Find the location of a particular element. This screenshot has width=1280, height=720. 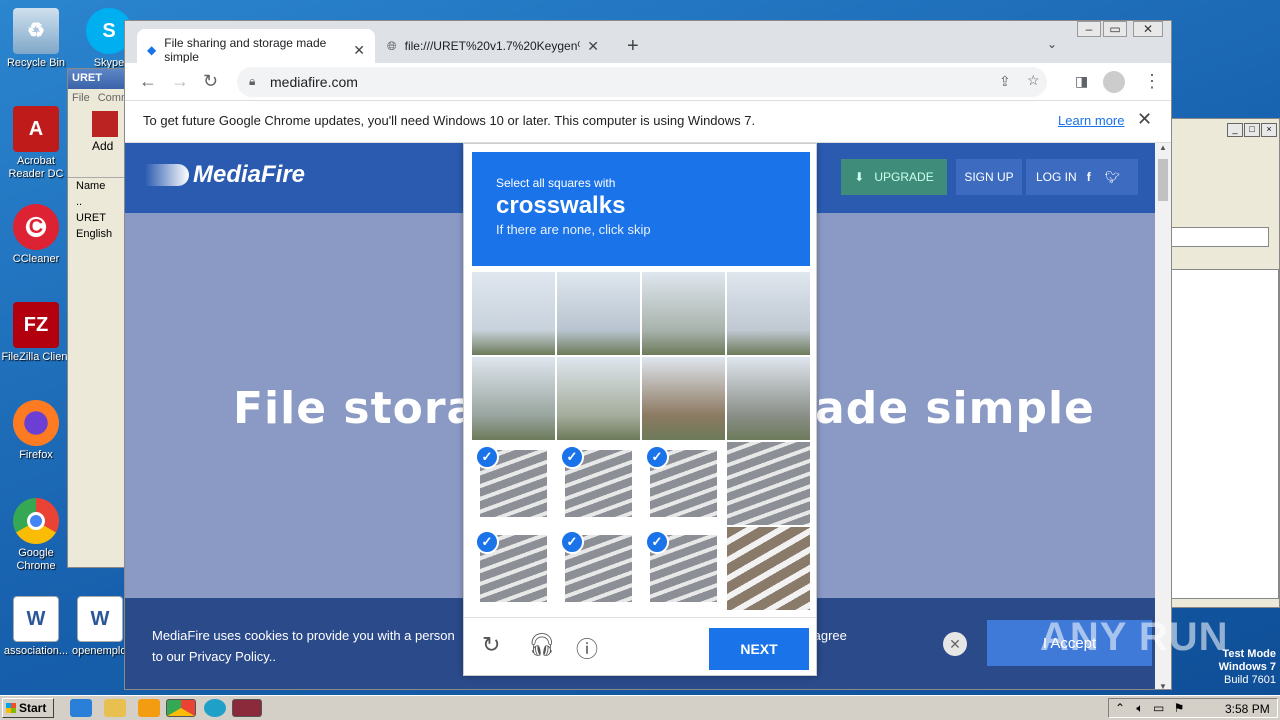

tab-file: 🌐︎ file:///URET%20v1.7%20Keygen%20 ✕ is located at coordinates (493, 46).